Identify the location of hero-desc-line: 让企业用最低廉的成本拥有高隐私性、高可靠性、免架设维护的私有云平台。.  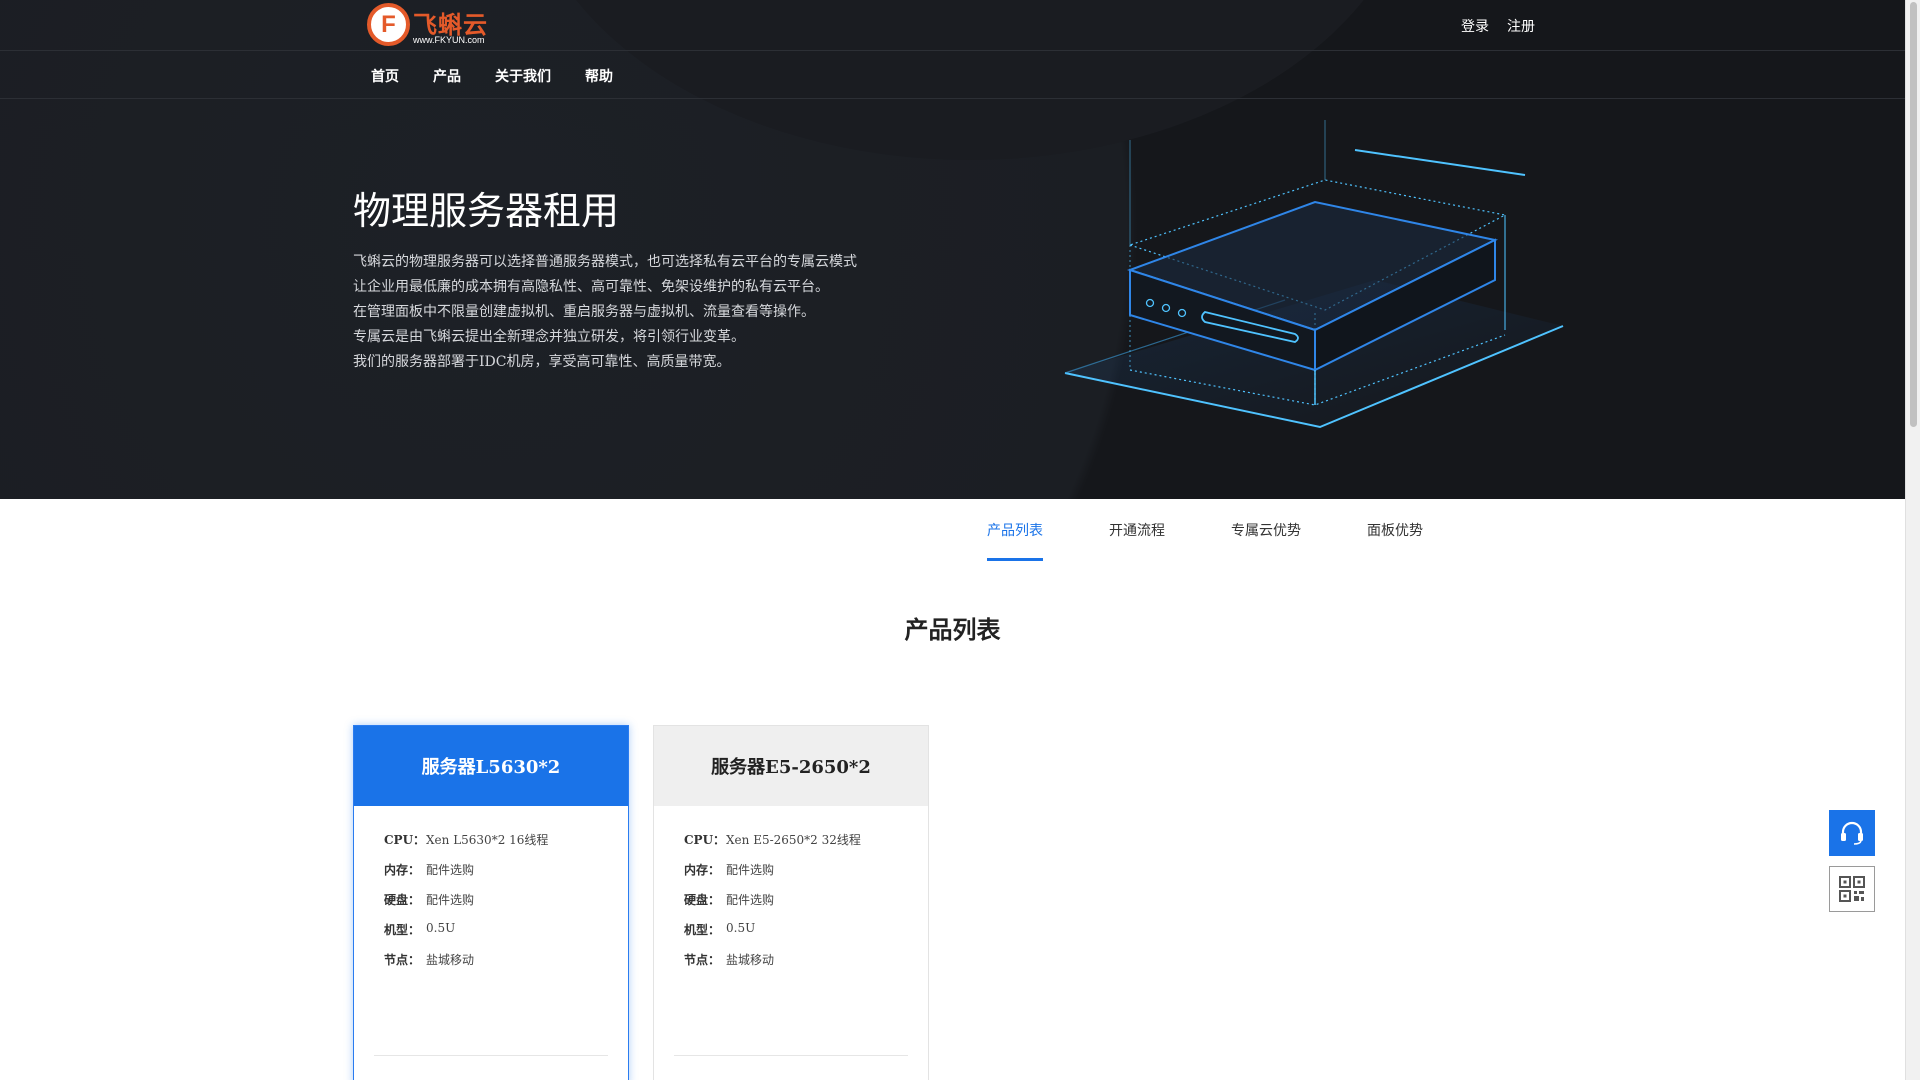
(591, 287).